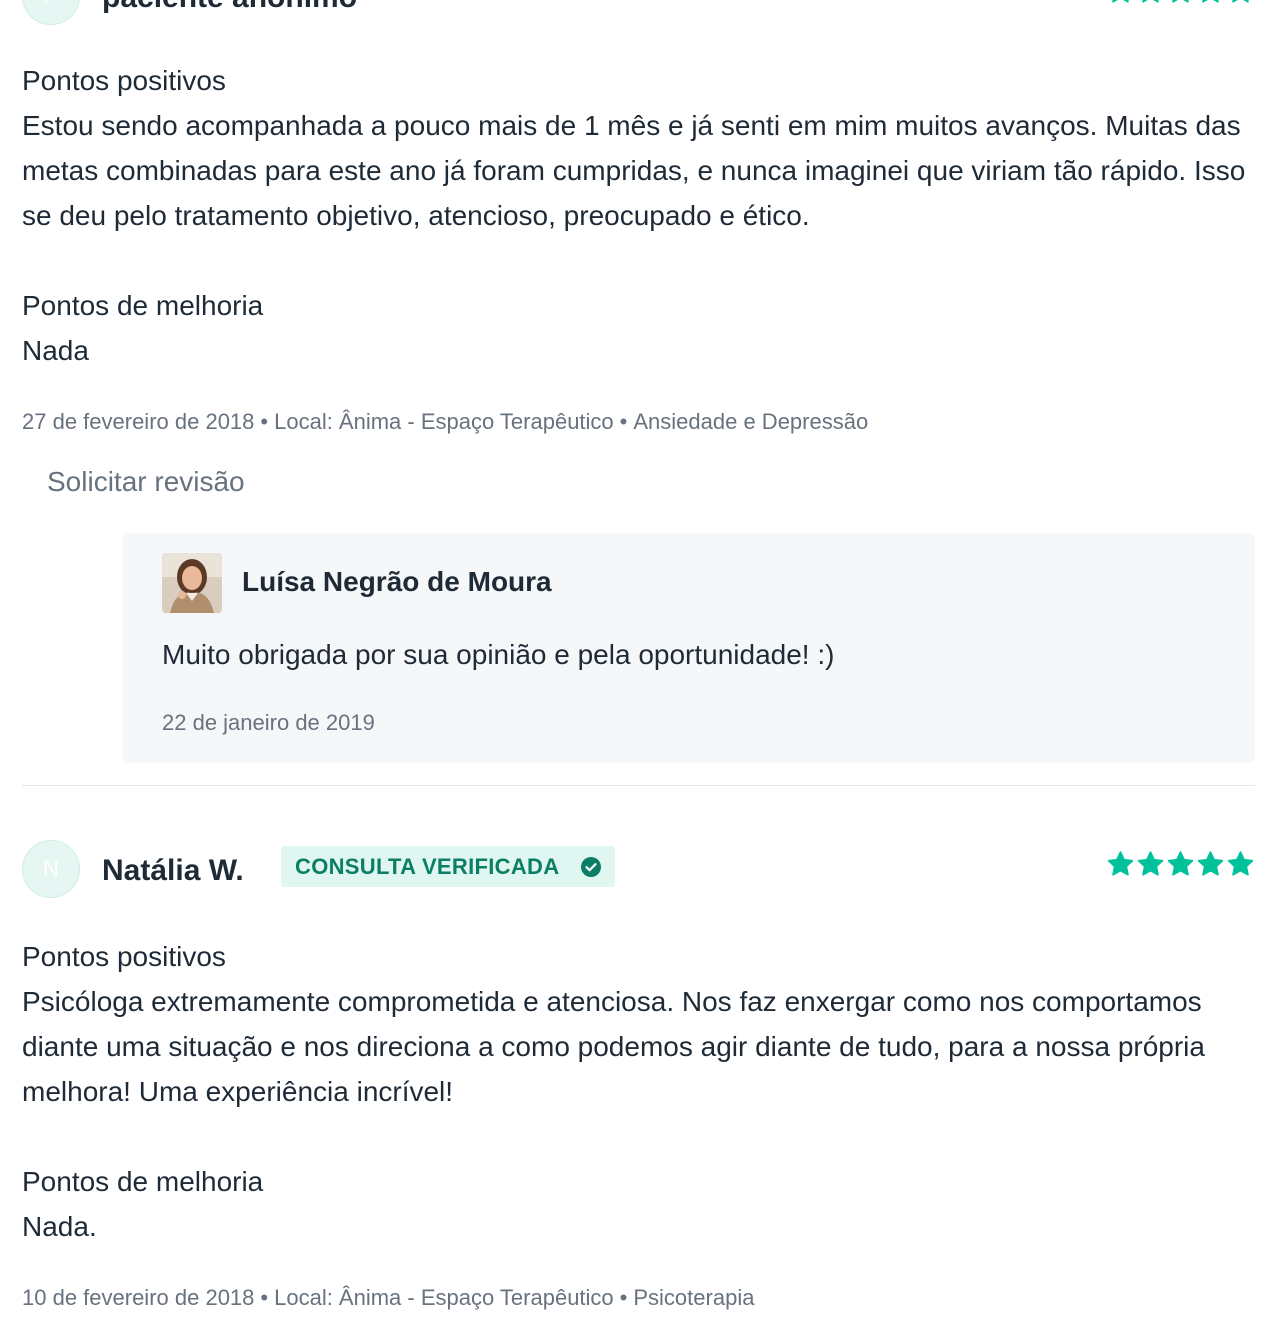  I want to click on verified-badge: CONSULTA VERIFICADA, so click(448, 866).